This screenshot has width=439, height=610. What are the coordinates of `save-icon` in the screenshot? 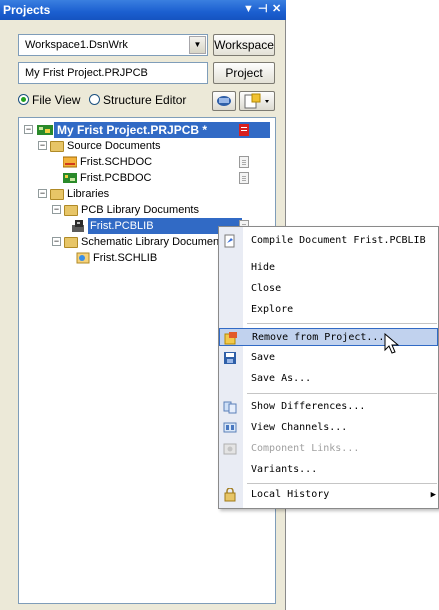 It's located at (230, 358).